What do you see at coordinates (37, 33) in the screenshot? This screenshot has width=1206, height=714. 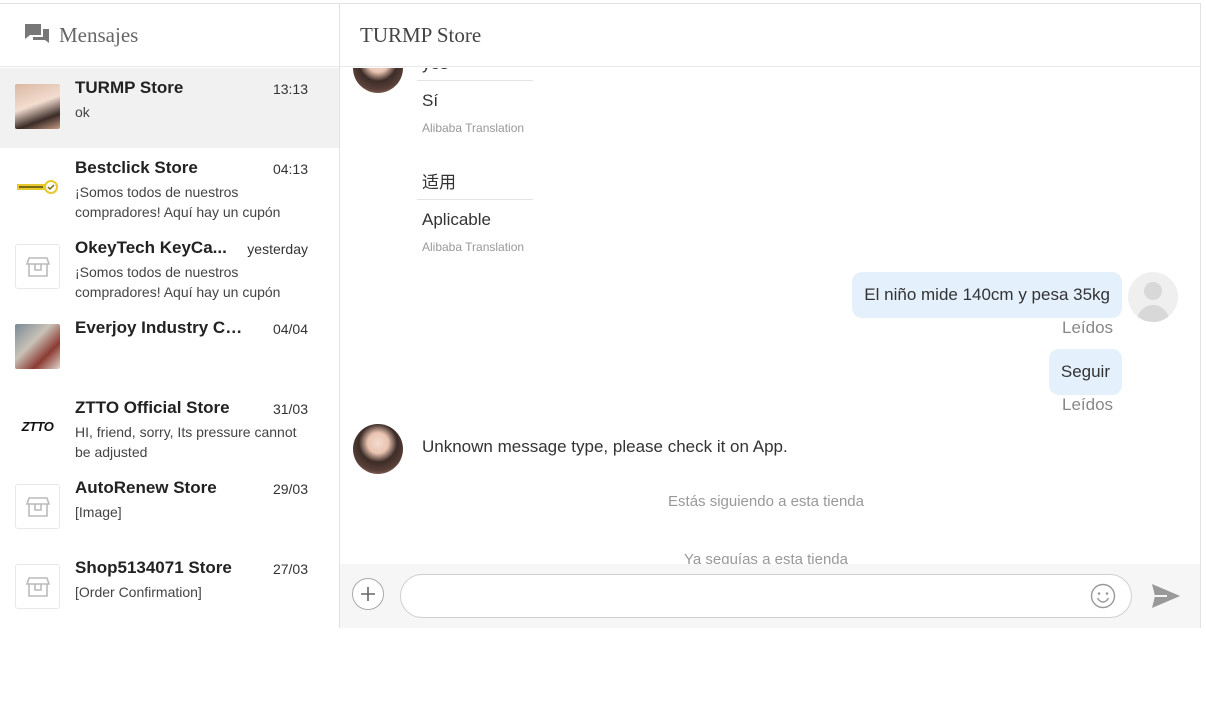 I see `chat-bubbles-icon` at bounding box center [37, 33].